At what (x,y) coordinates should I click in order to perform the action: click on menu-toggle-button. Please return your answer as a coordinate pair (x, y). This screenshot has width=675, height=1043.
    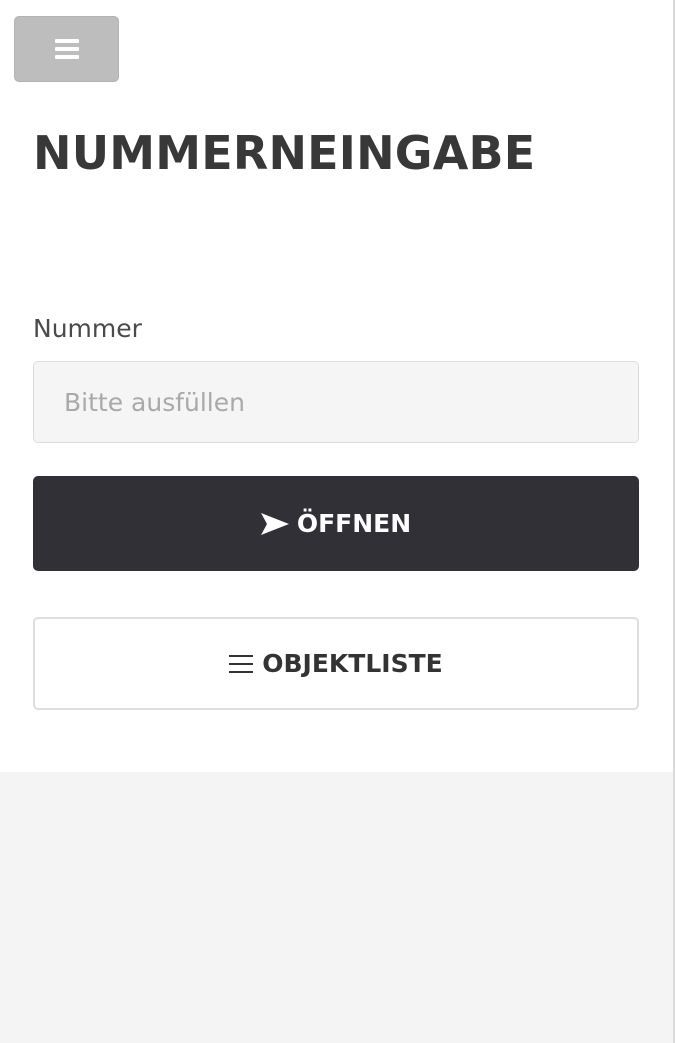
    Looking at the image, I should click on (66, 49).